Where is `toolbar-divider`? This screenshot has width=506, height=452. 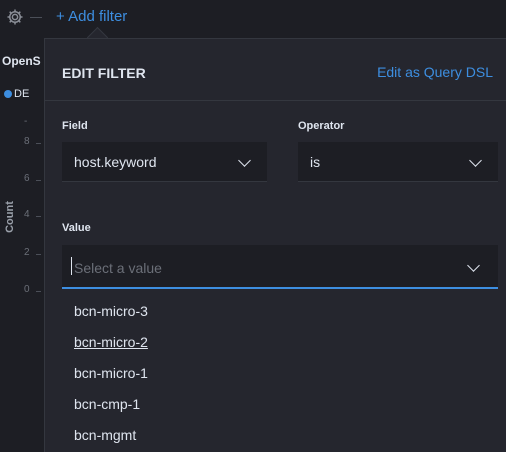
toolbar-divider is located at coordinates (36, 17).